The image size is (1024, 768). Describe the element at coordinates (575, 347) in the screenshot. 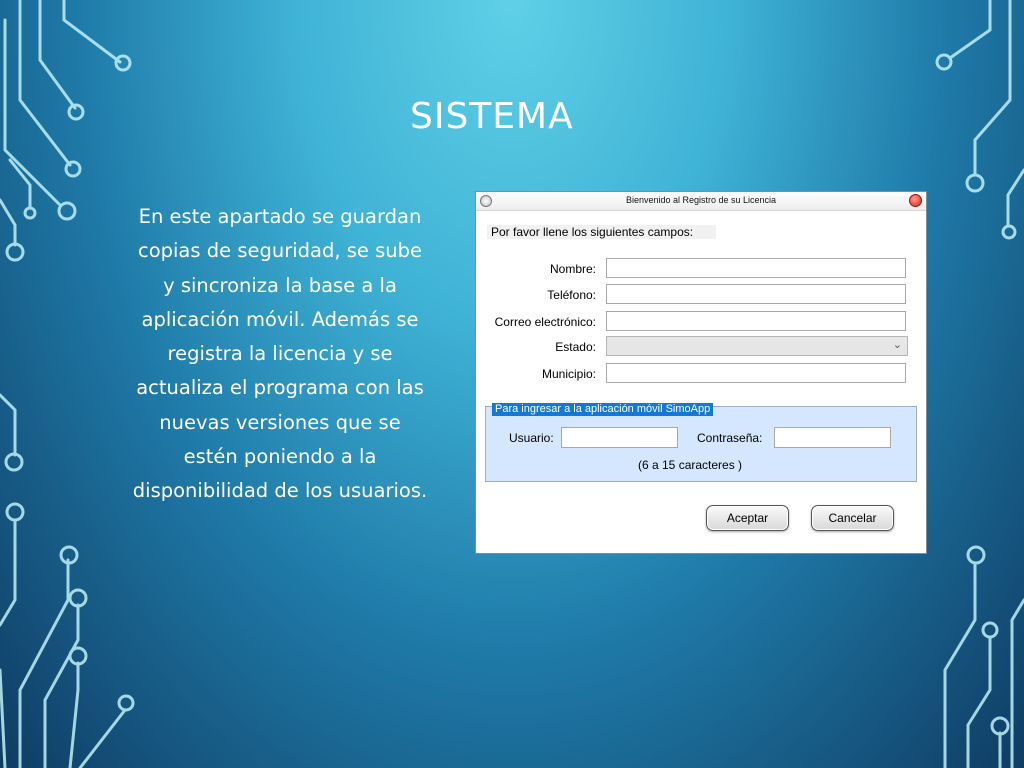

I see `estado-label: Estado:` at that location.